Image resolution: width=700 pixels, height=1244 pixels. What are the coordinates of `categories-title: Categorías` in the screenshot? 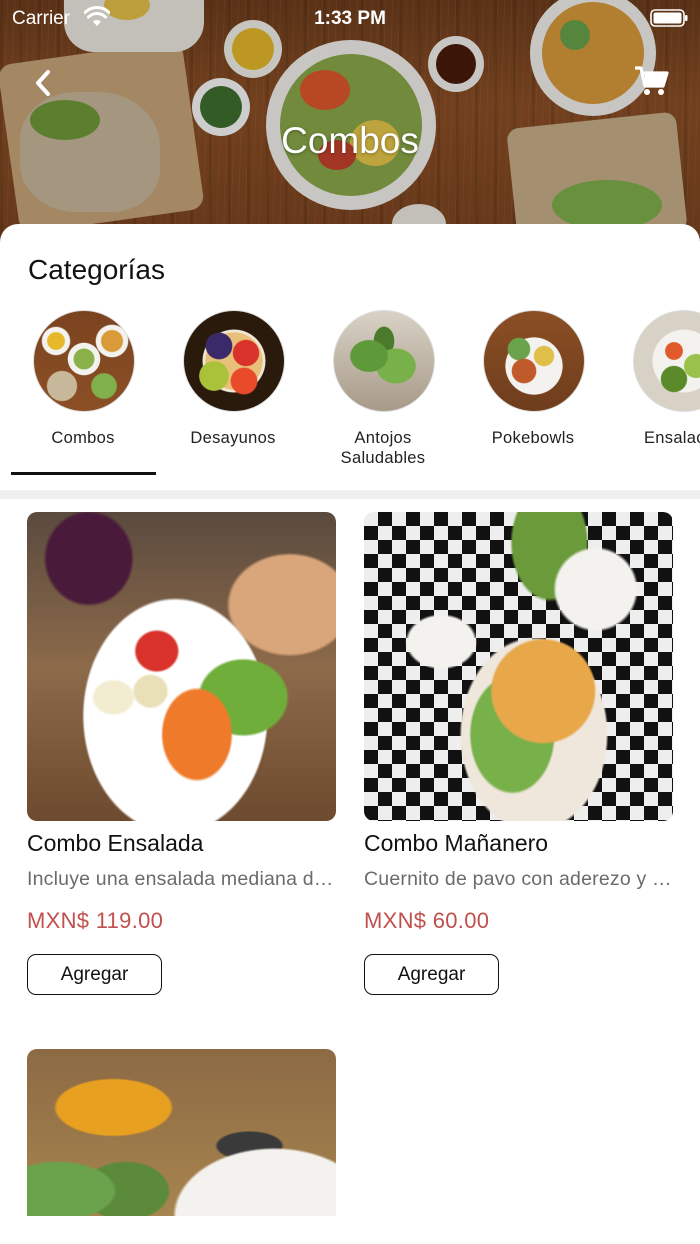 It's located at (96, 269).